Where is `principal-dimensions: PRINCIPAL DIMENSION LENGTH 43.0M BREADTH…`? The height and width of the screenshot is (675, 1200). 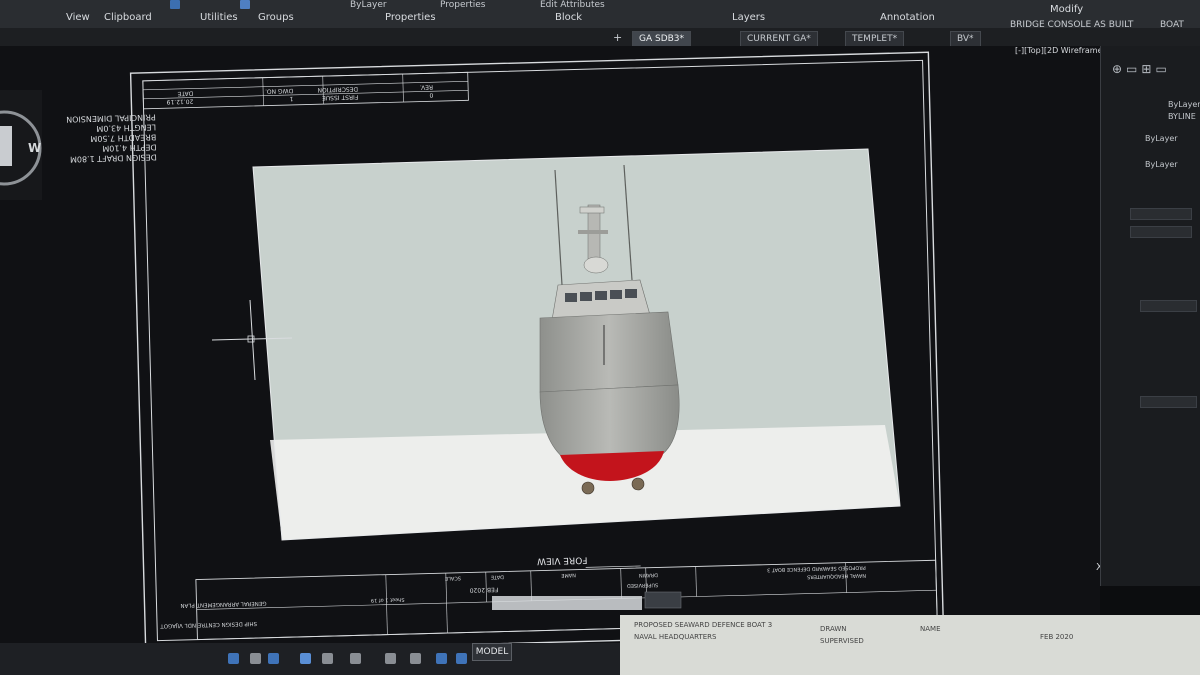 principal-dimensions: PRINCIPAL DIMENSION LENGTH 43.0M BREADTH… is located at coordinates (111, 138).